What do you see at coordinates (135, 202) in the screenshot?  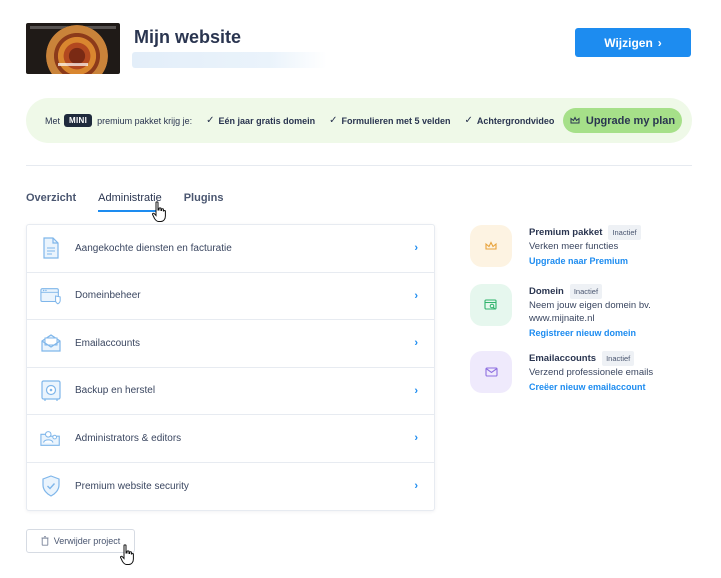 I see `tab-bar: Overzicht Administratie Plugins` at bounding box center [135, 202].